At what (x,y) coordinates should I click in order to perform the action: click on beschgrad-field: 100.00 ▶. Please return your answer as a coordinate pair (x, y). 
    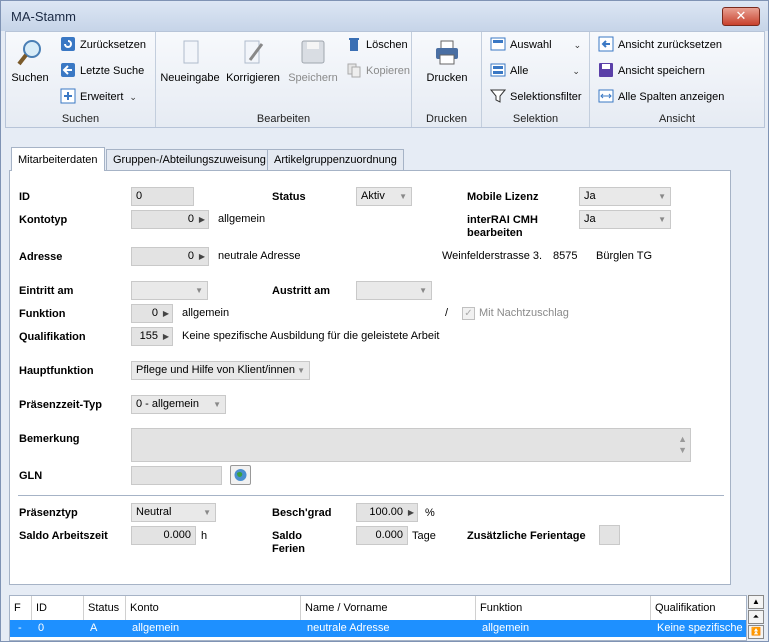
    Looking at the image, I should click on (387, 512).